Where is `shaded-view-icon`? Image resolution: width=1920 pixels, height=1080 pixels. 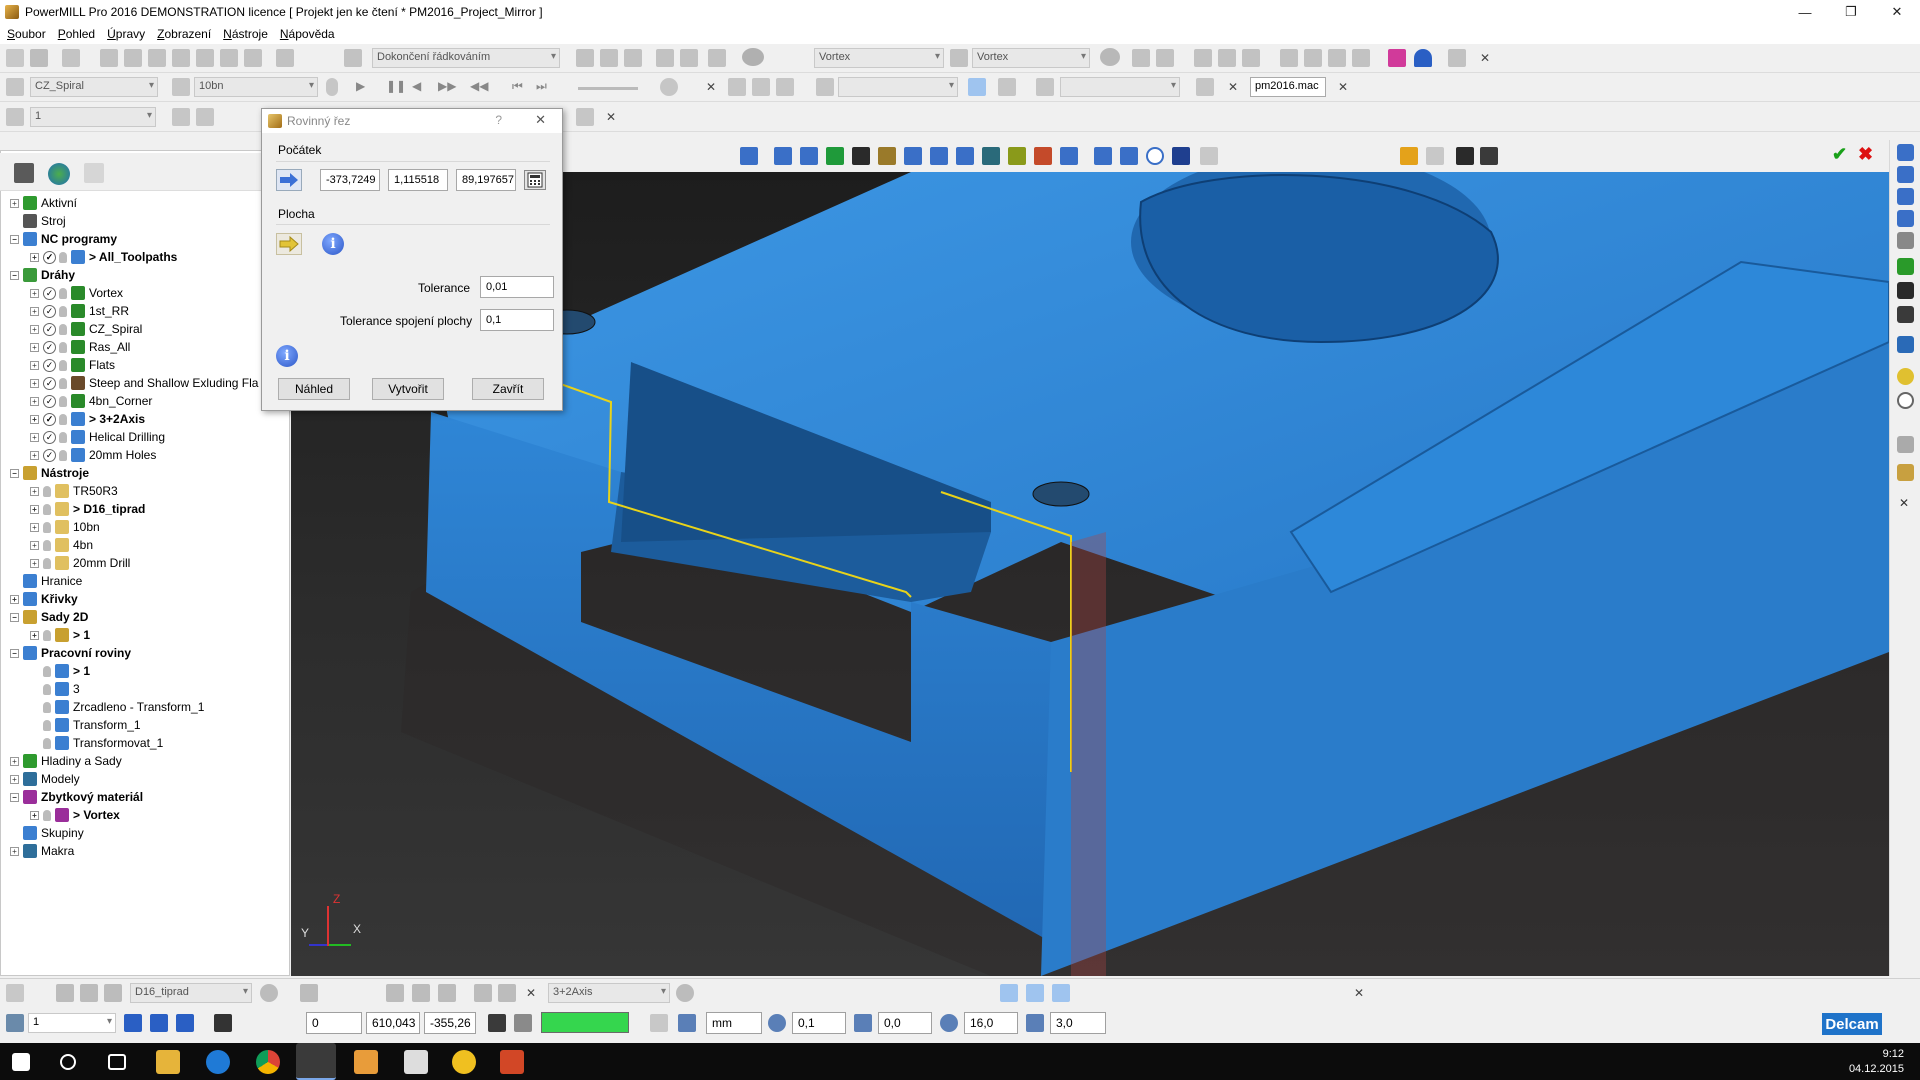
shaded-view-icon is located at coordinates (1905, 290).